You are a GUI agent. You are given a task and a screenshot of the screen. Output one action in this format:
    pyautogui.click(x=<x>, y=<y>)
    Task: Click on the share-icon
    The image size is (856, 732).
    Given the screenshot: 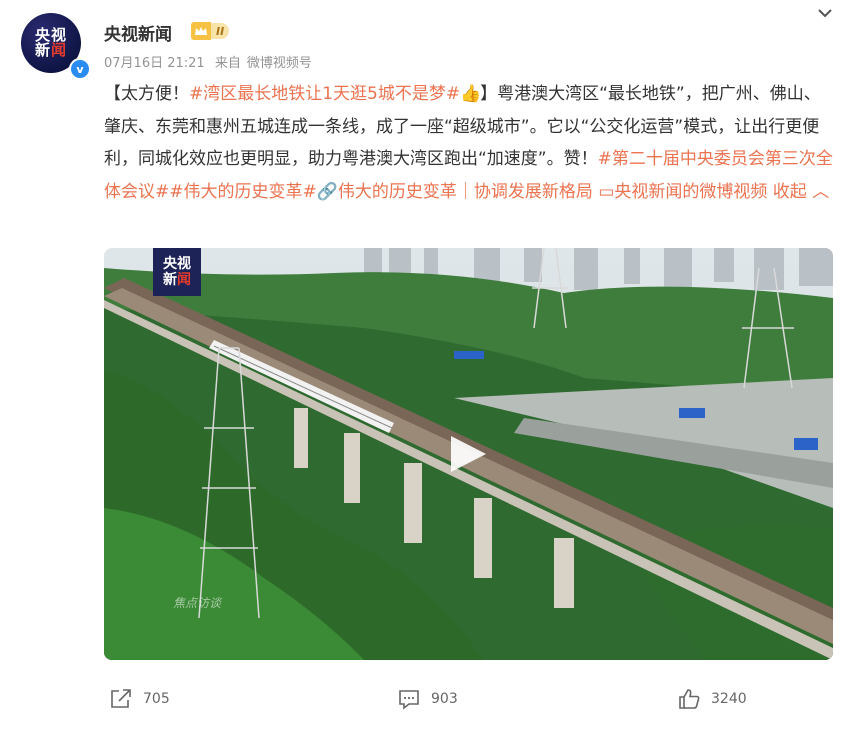 What is the action you would take?
    pyautogui.click(x=121, y=698)
    